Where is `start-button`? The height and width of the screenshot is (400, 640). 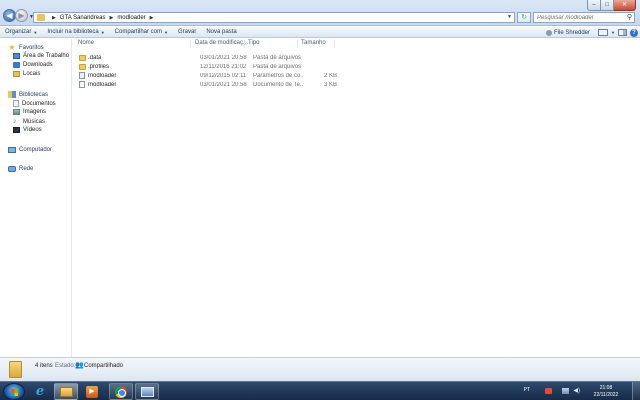 start-button is located at coordinates (14, 391).